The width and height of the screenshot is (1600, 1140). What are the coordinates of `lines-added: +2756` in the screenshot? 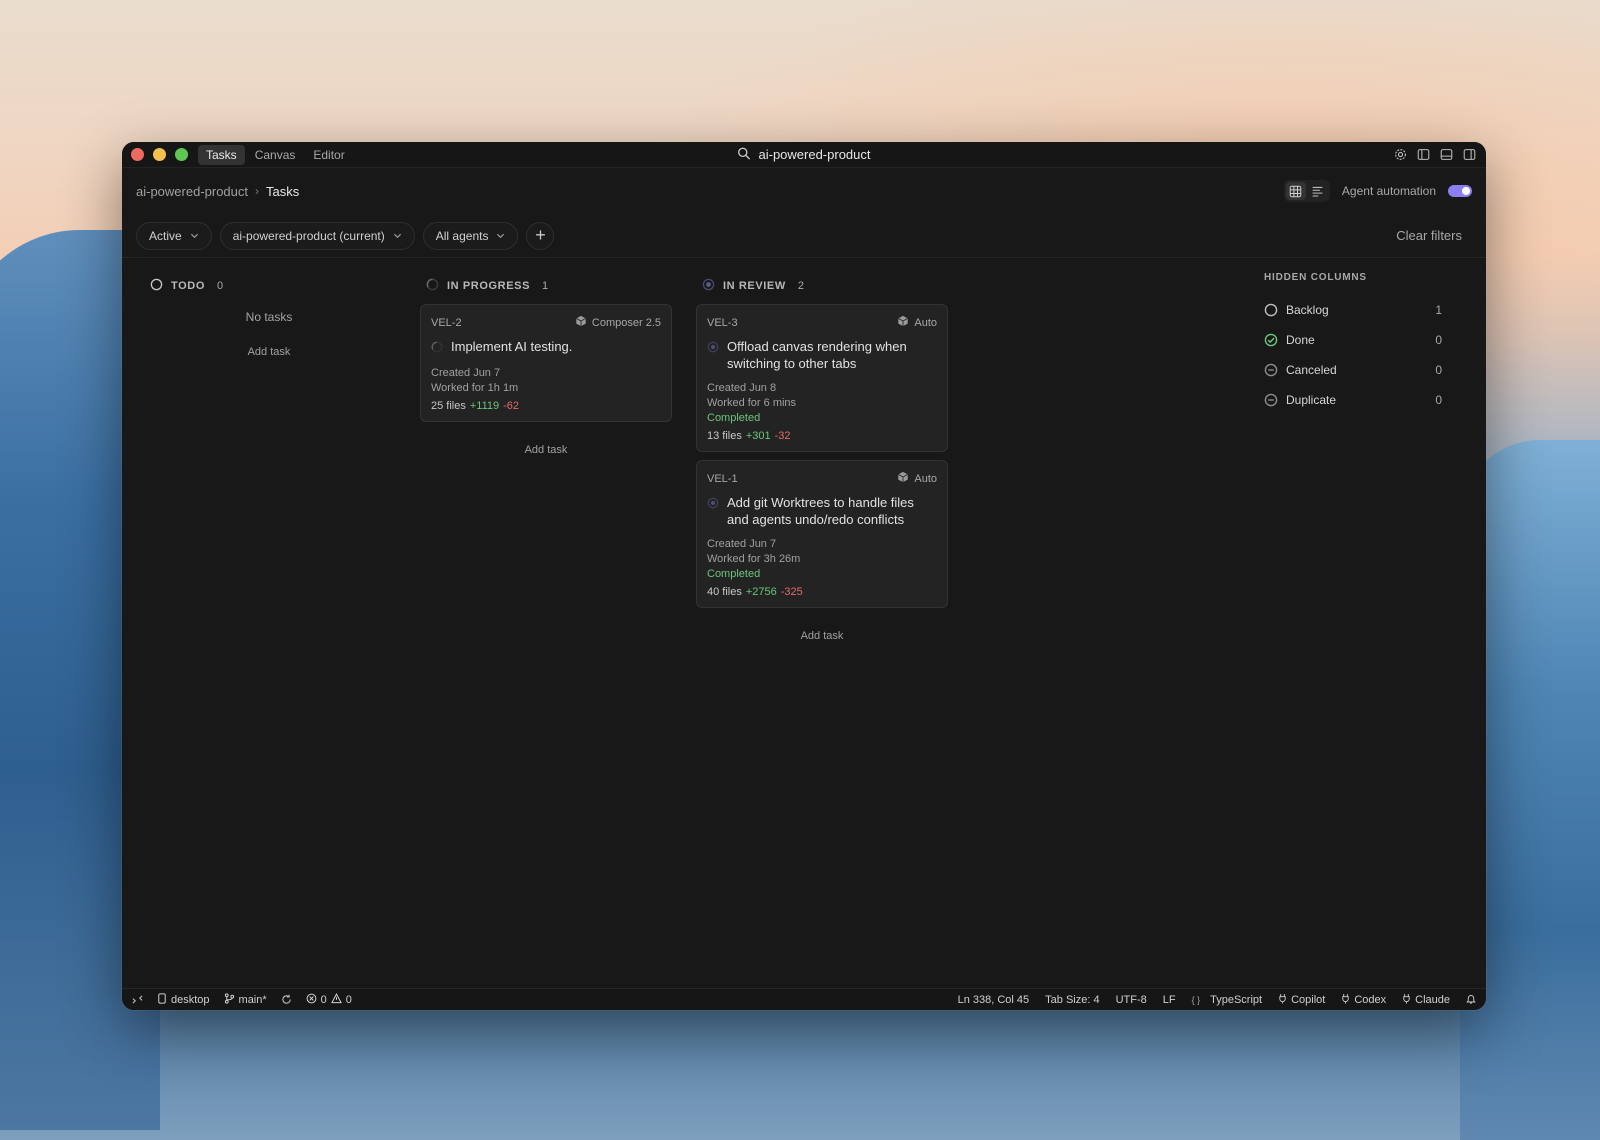 It's located at (761, 592).